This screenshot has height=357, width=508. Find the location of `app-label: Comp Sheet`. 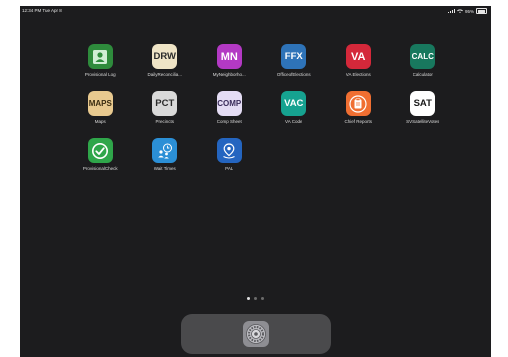

app-label: Comp Sheet is located at coordinates (229, 121).